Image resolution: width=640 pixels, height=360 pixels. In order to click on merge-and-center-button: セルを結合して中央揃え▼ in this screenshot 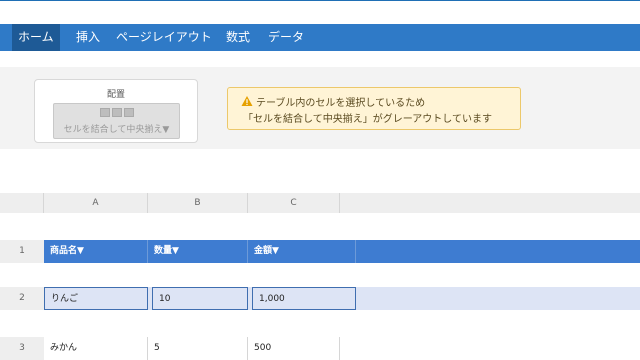, I will do `click(116, 121)`.